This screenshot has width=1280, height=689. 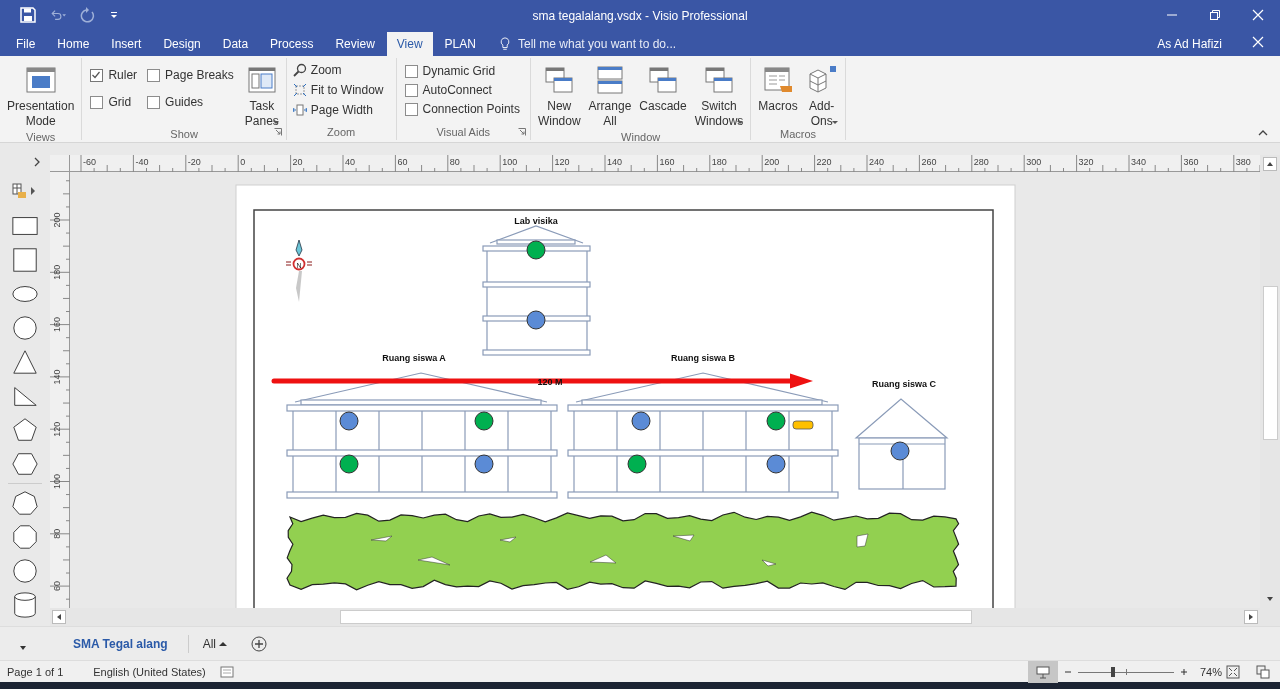 What do you see at coordinates (559, 80) in the screenshot?
I see `new-window-icon` at bounding box center [559, 80].